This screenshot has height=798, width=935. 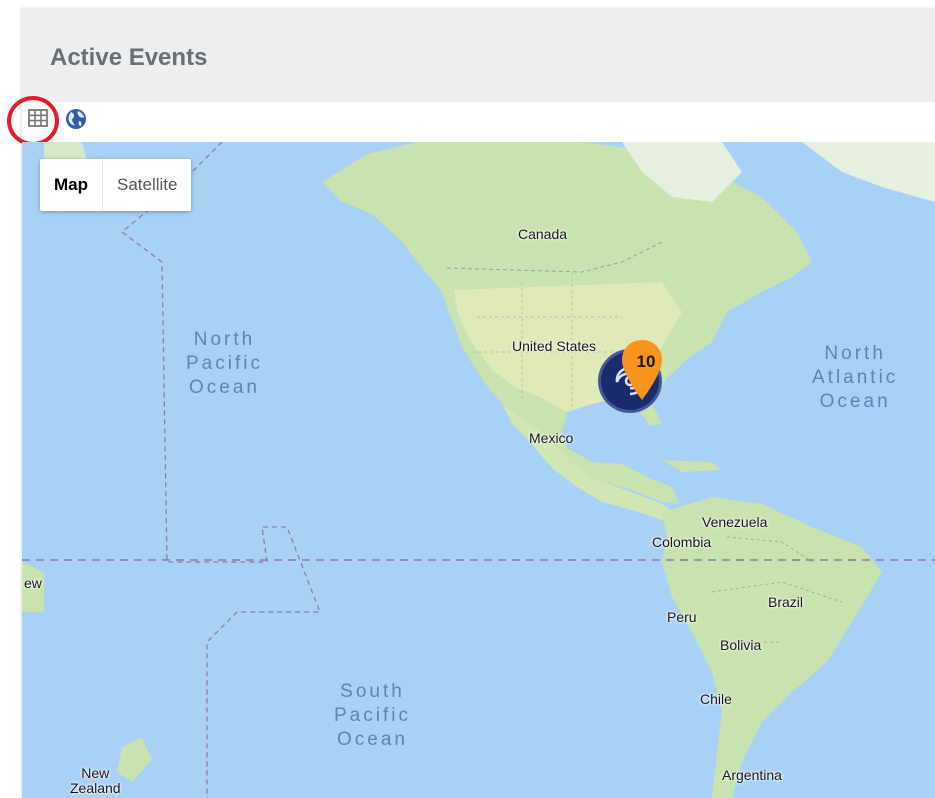 I want to click on ocean-north-pacific: North Pacific Ocean, so click(x=224, y=363).